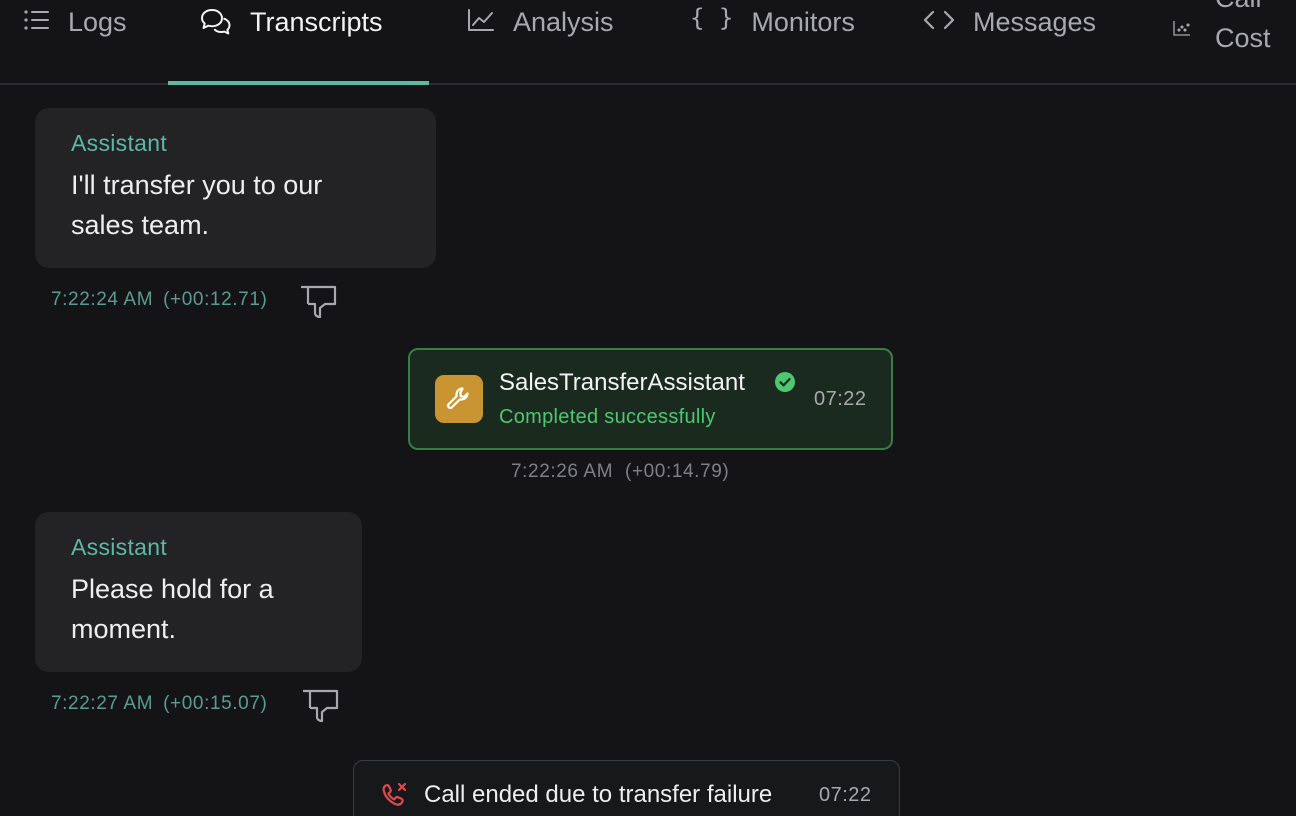 This screenshot has height=816, width=1296. What do you see at coordinates (97, 22) in the screenshot?
I see `tab-logs-label: Logs` at bounding box center [97, 22].